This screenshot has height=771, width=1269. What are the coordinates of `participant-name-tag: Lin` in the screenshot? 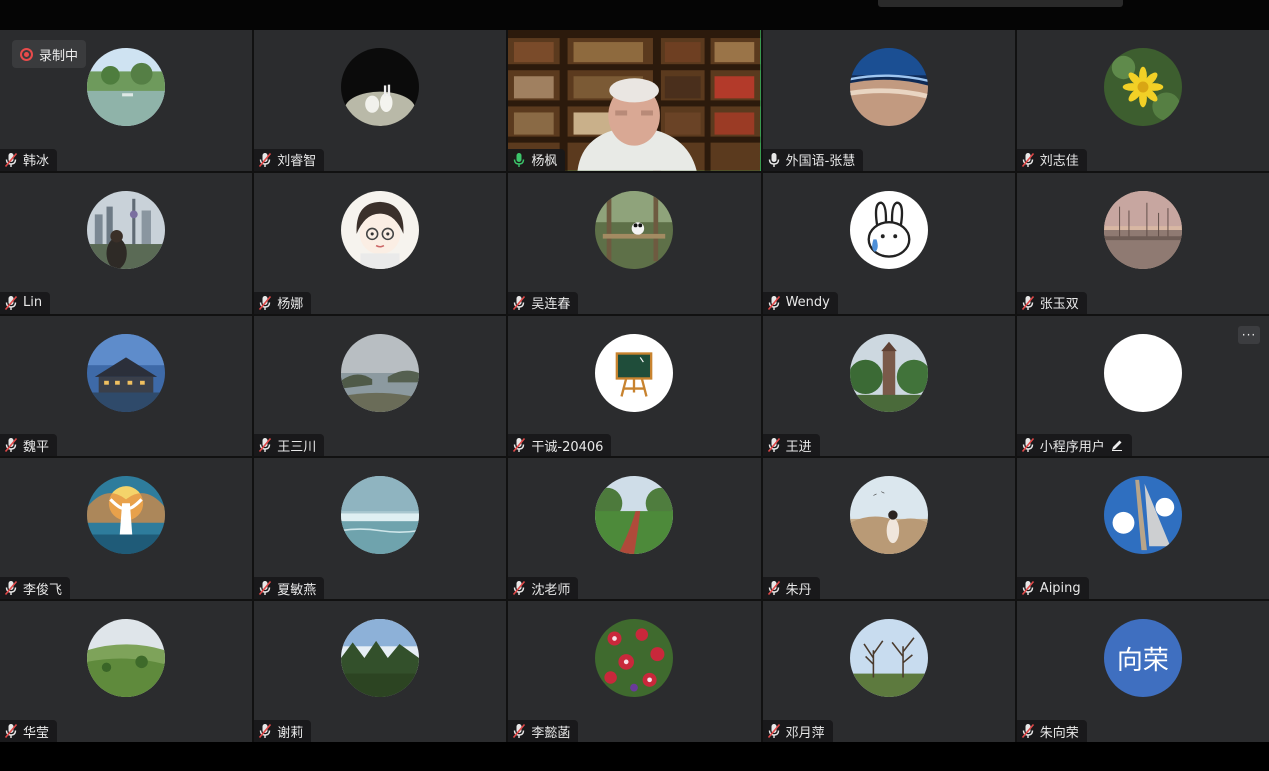 It's located at (25, 302).